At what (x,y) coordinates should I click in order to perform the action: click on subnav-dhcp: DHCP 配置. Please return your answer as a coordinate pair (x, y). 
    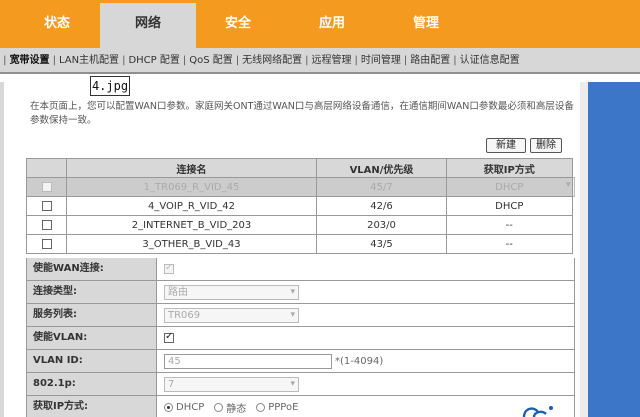
    Looking at the image, I should click on (153, 60).